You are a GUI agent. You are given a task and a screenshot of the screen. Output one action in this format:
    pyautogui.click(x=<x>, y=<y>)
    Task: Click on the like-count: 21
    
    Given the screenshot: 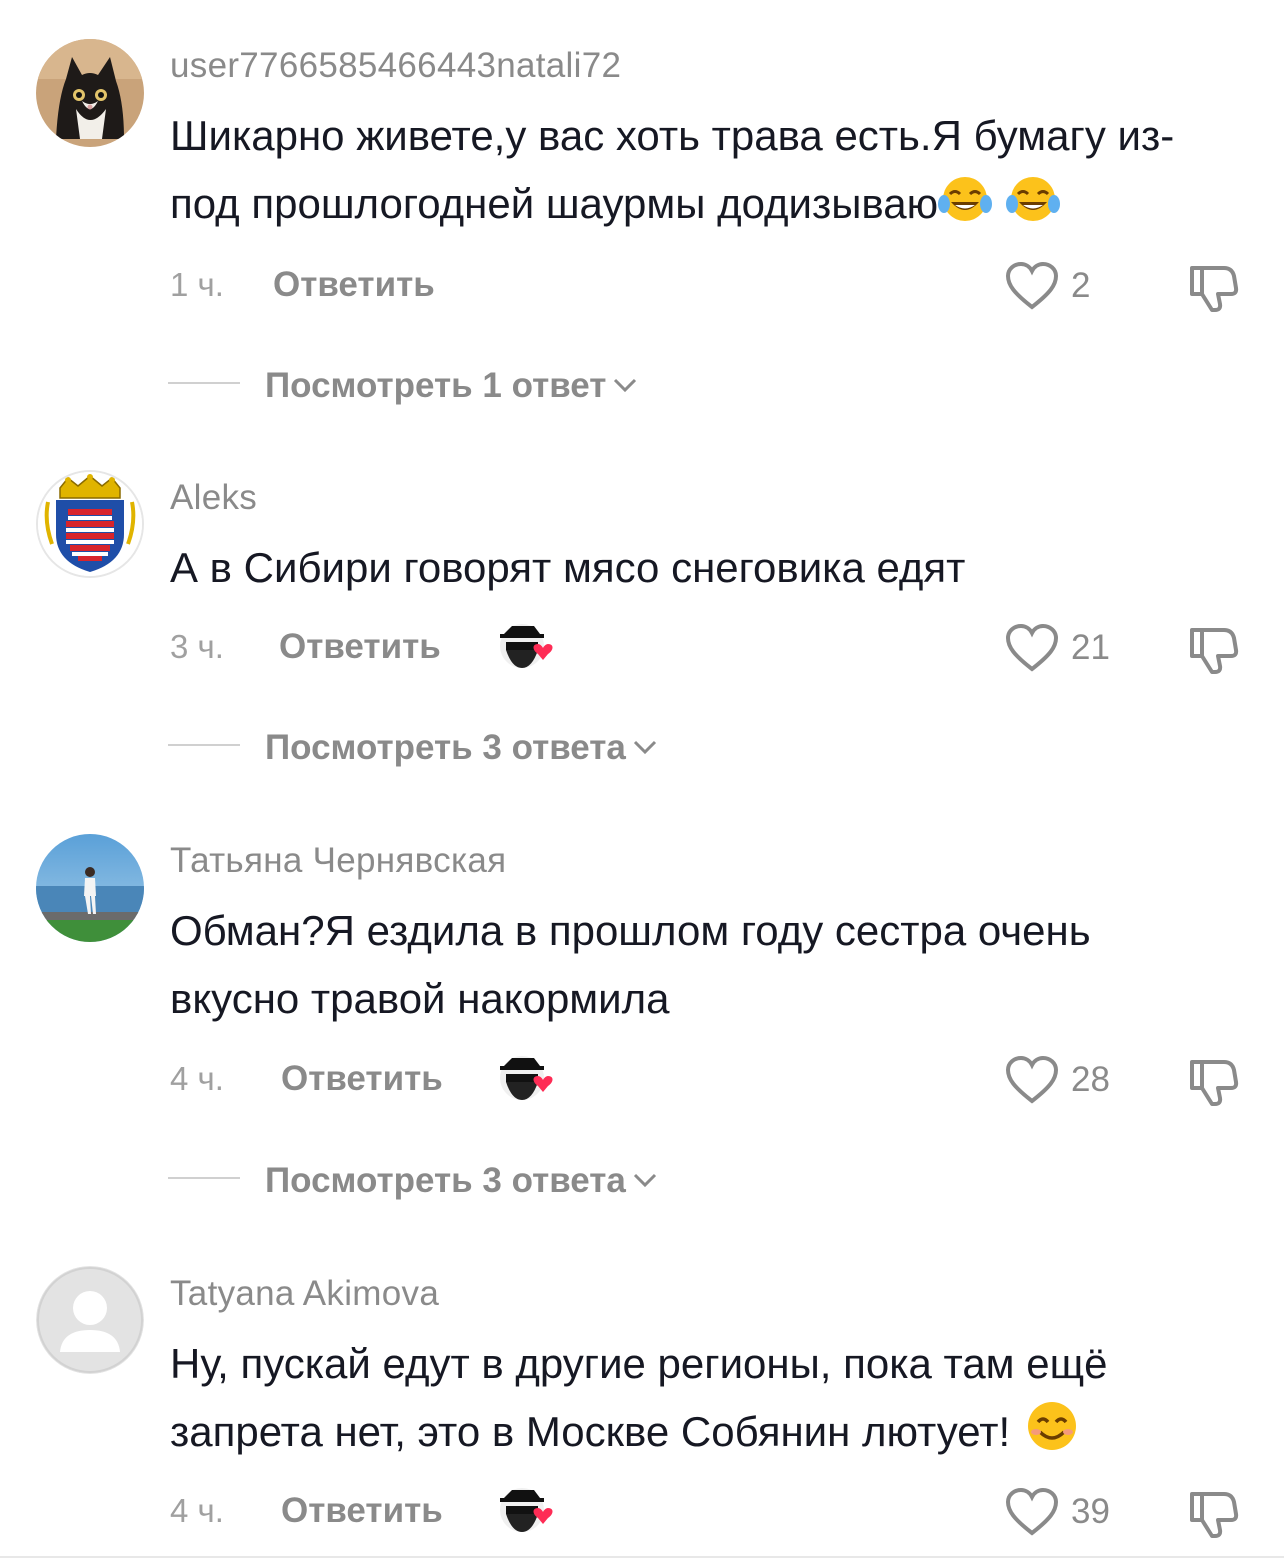 What is the action you would take?
    pyautogui.click(x=1090, y=647)
    